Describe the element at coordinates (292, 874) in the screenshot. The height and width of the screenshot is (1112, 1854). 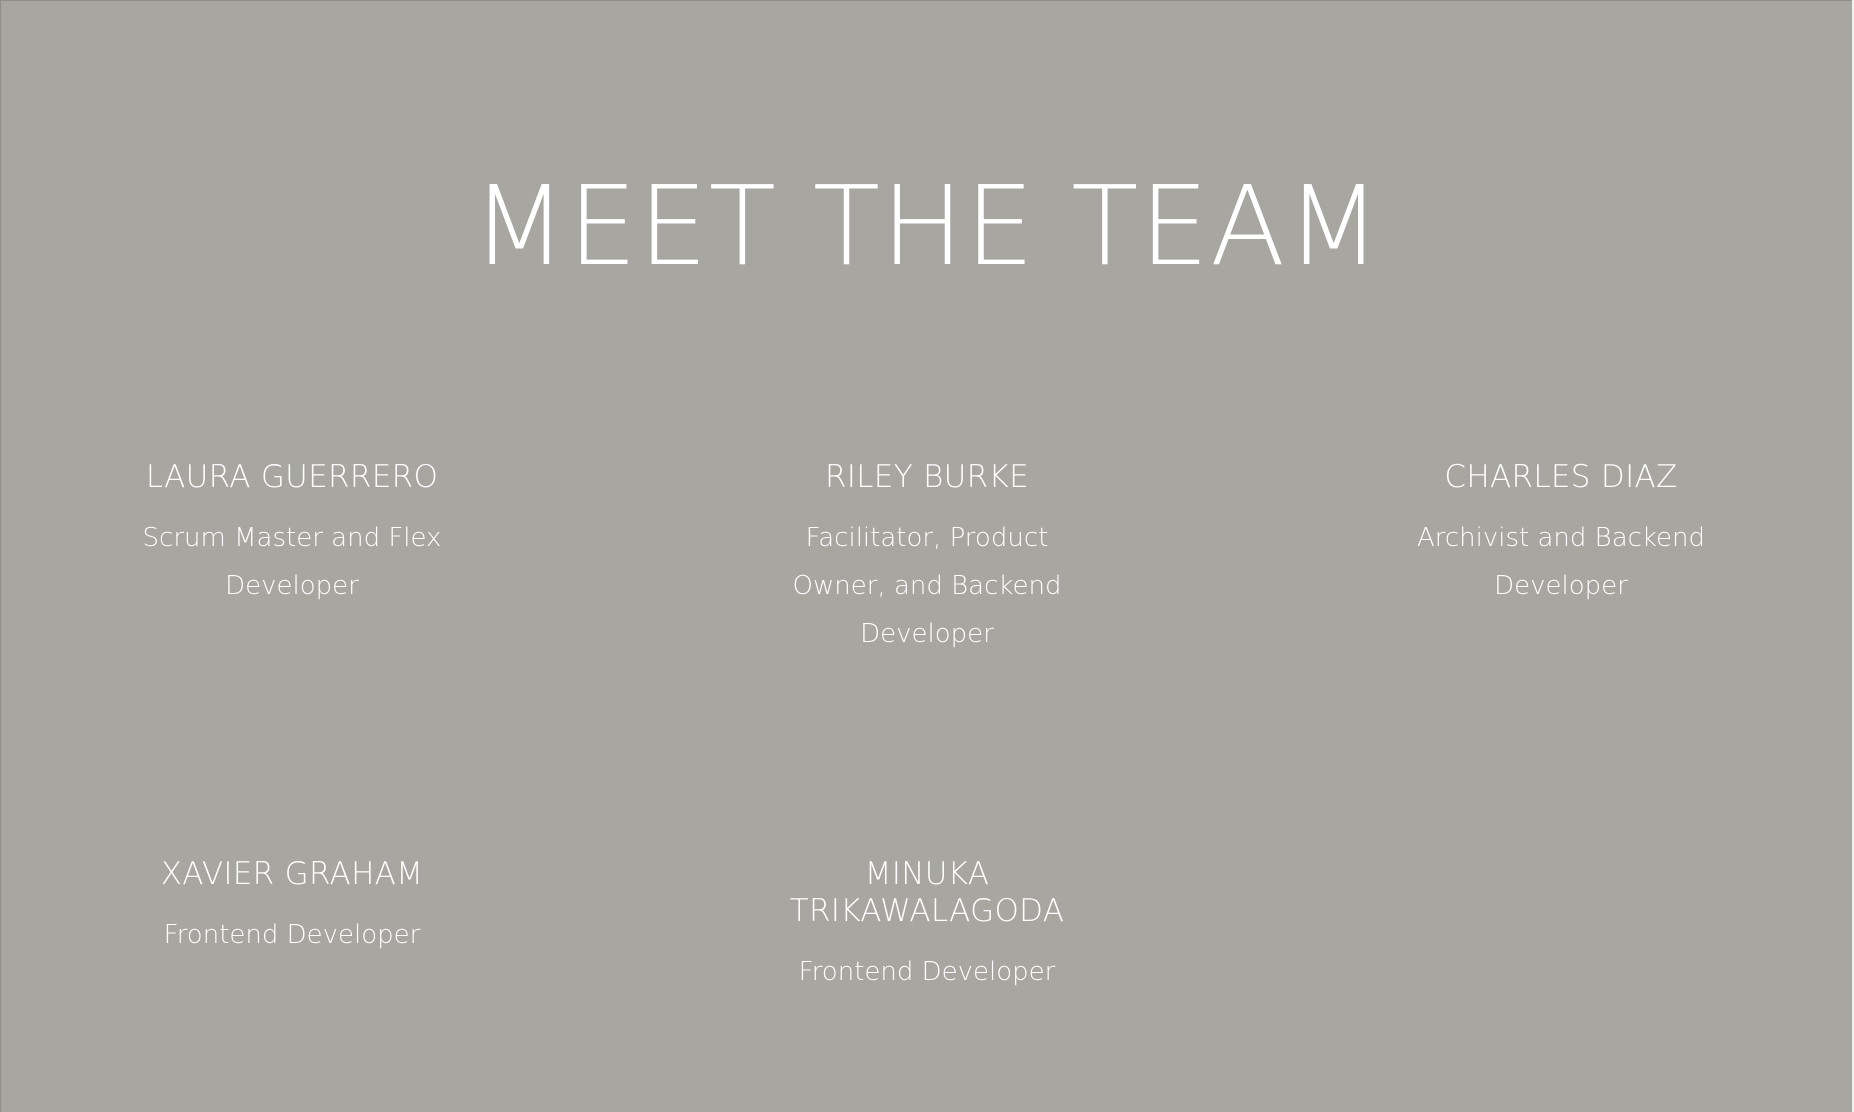
I see `member-name: XAVIER GRAHAM` at that location.